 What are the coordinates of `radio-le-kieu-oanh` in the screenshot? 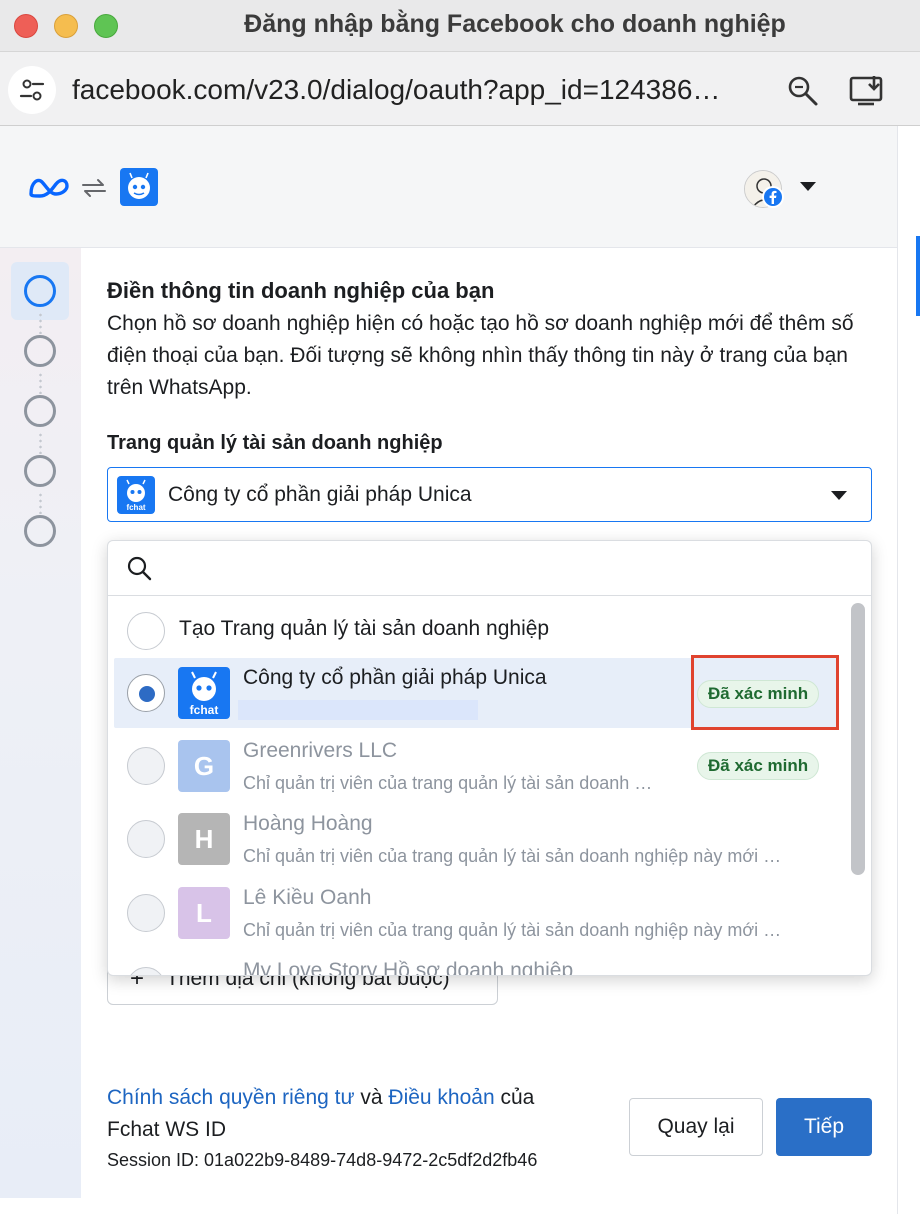 It's located at (146, 913).